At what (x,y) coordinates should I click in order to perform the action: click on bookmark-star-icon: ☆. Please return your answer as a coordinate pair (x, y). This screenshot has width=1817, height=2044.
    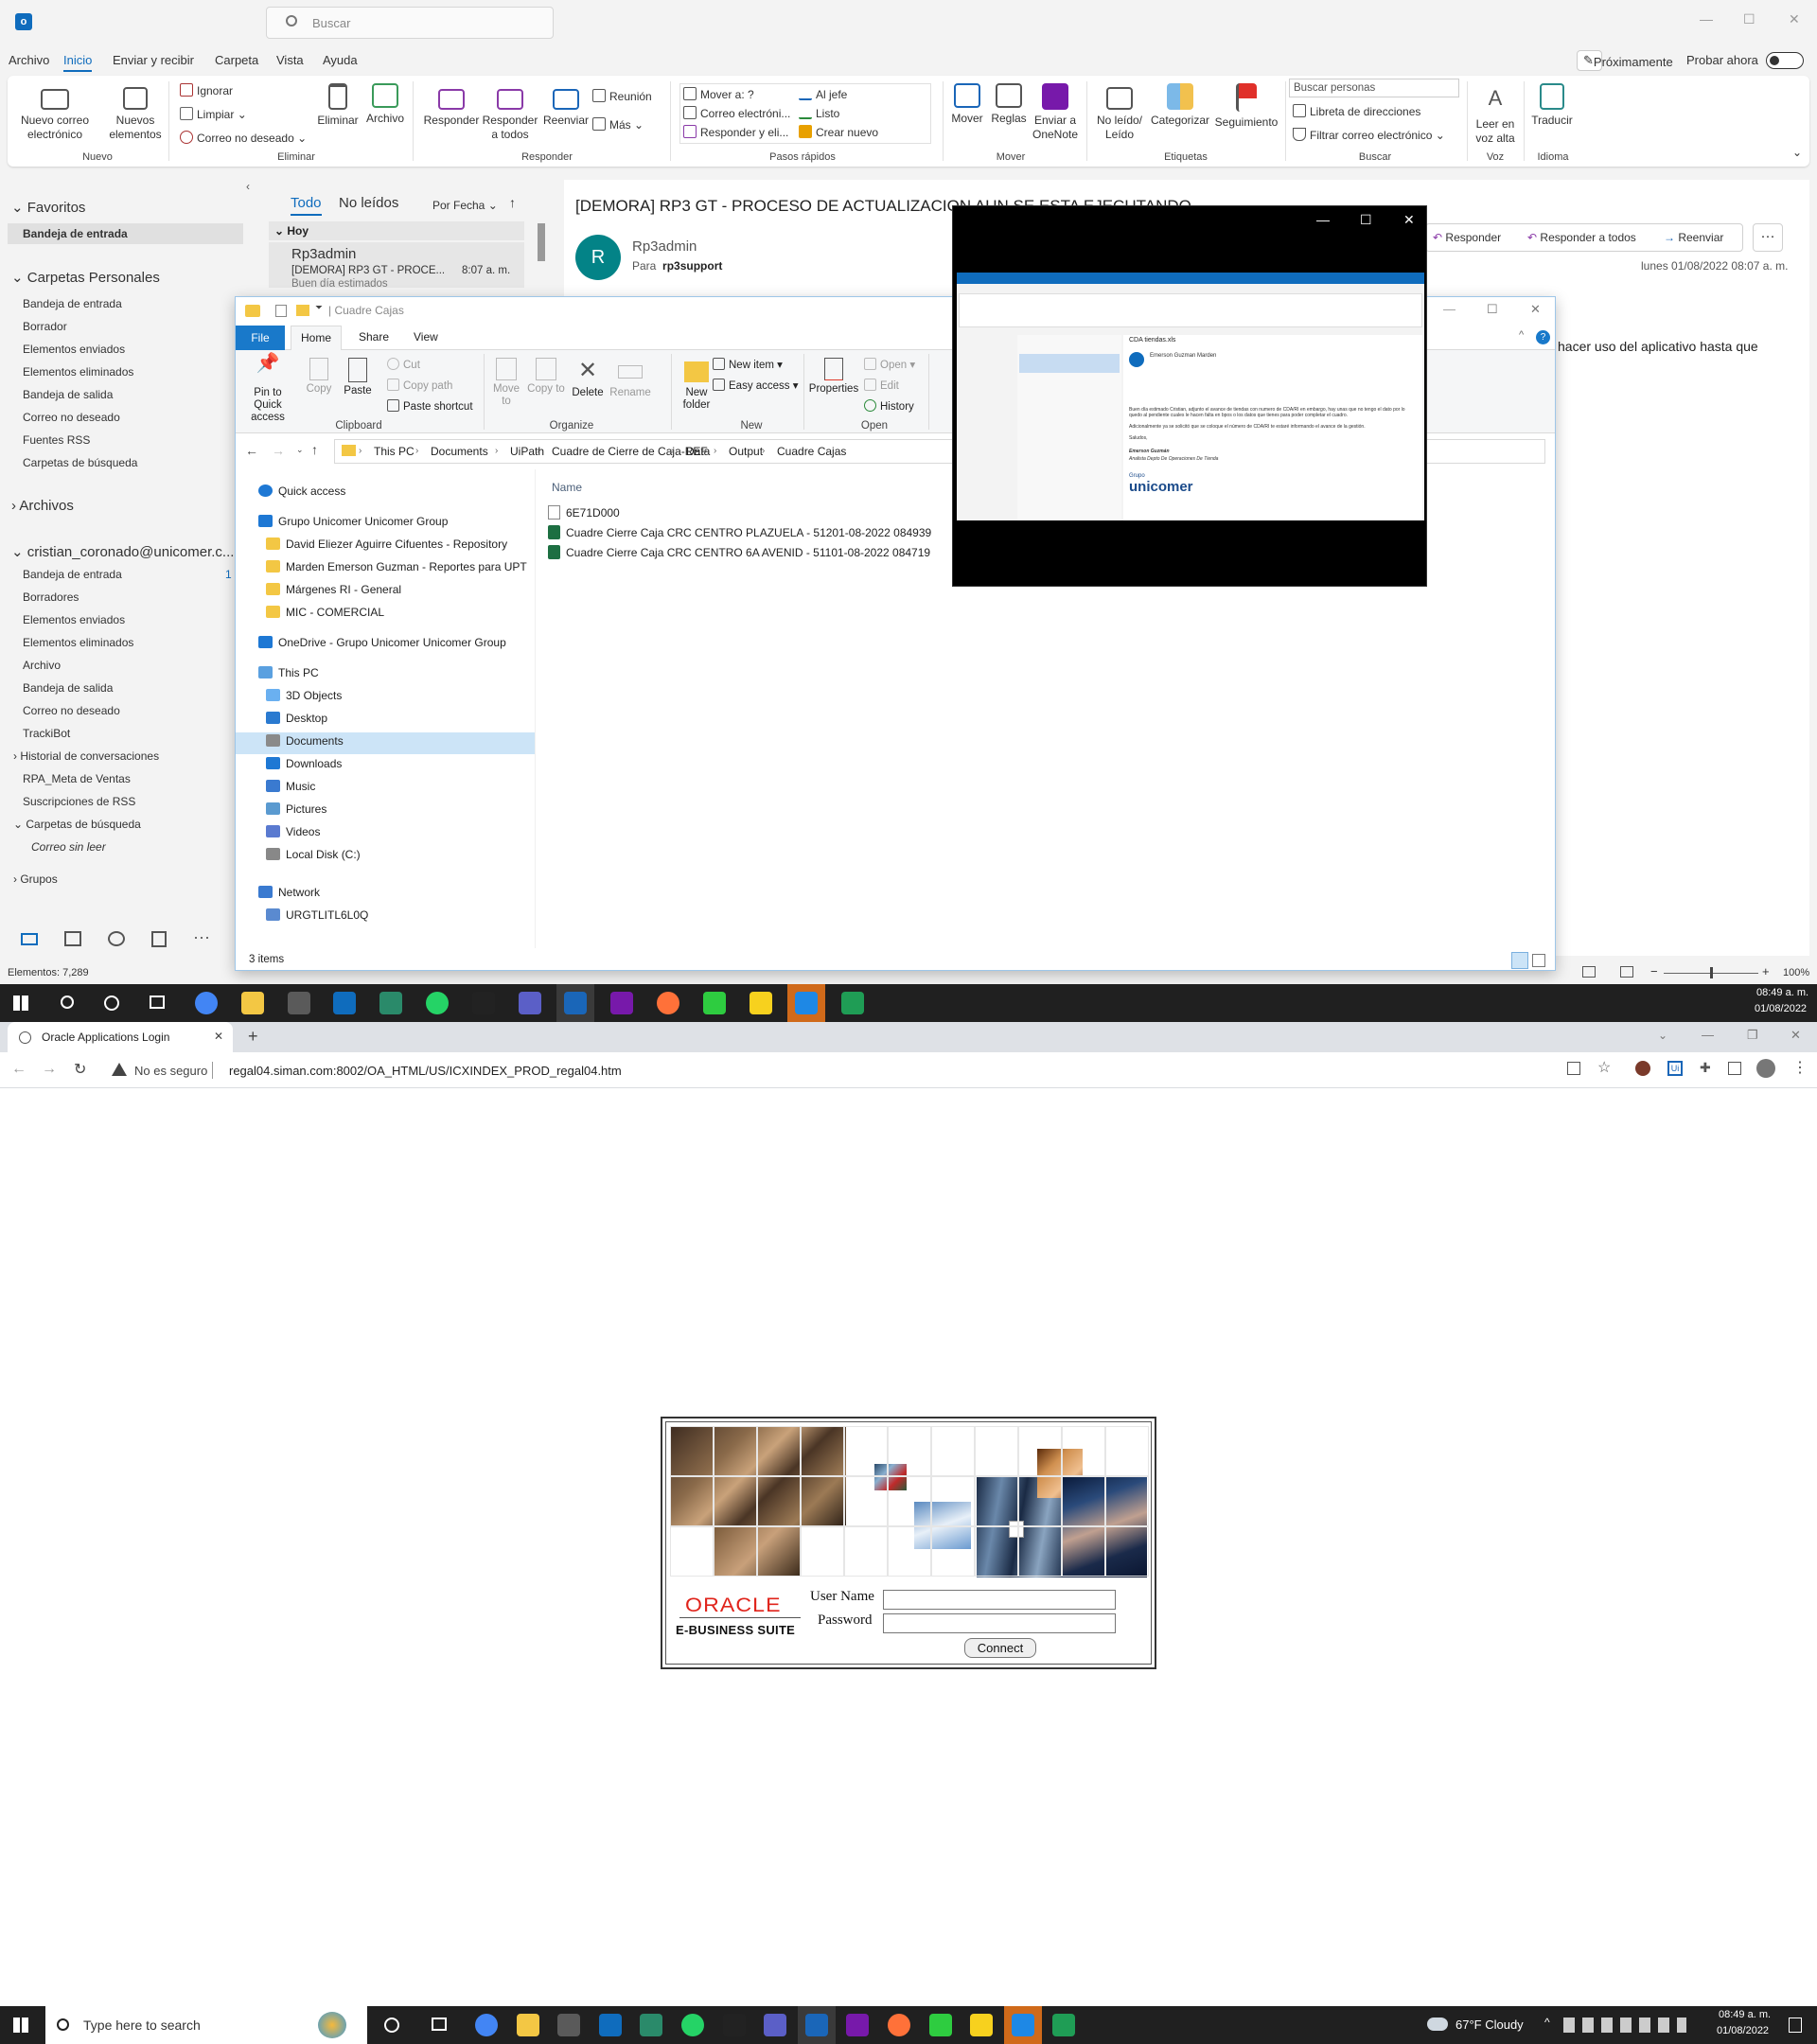
    Looking at the image, I should click on (1604, 1067).